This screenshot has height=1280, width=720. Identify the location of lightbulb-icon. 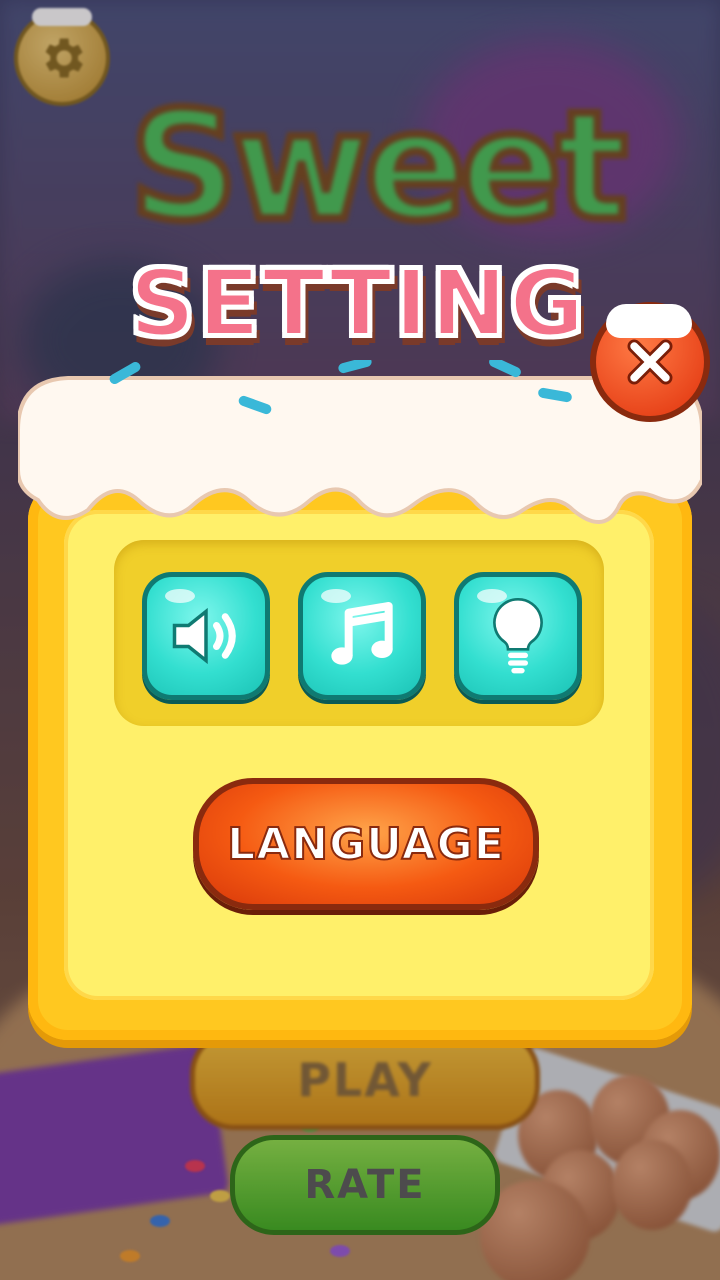
(518, 635).